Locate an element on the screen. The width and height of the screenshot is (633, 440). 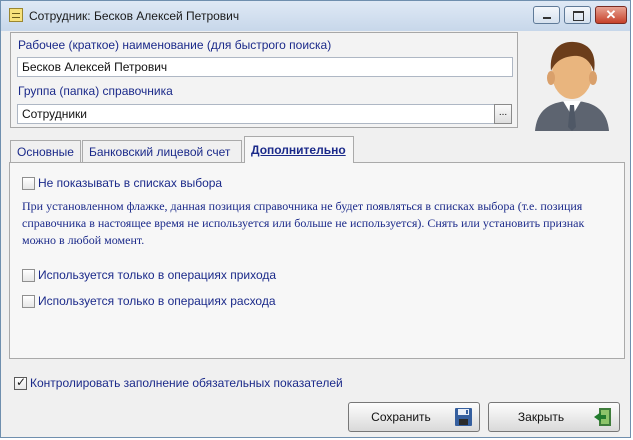
hide-from-lists-label: Не показывать в списках выбора is located at coordinates (130, 183).